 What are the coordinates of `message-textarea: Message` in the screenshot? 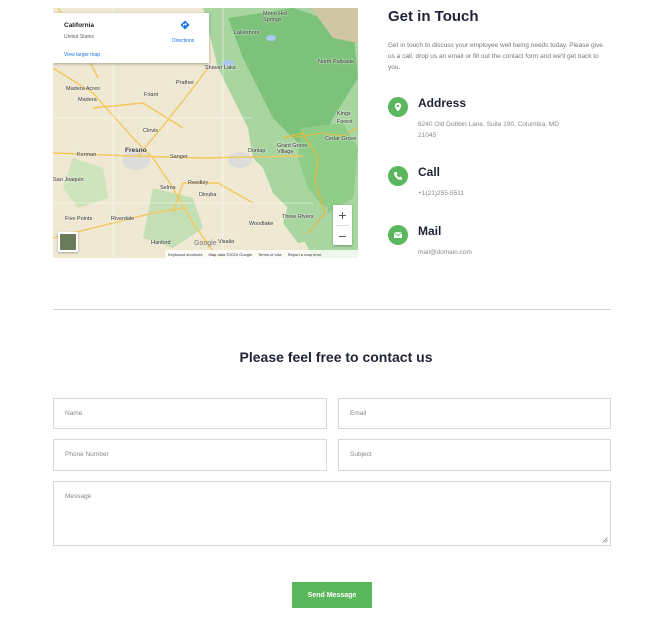 It's located at (332, 513).